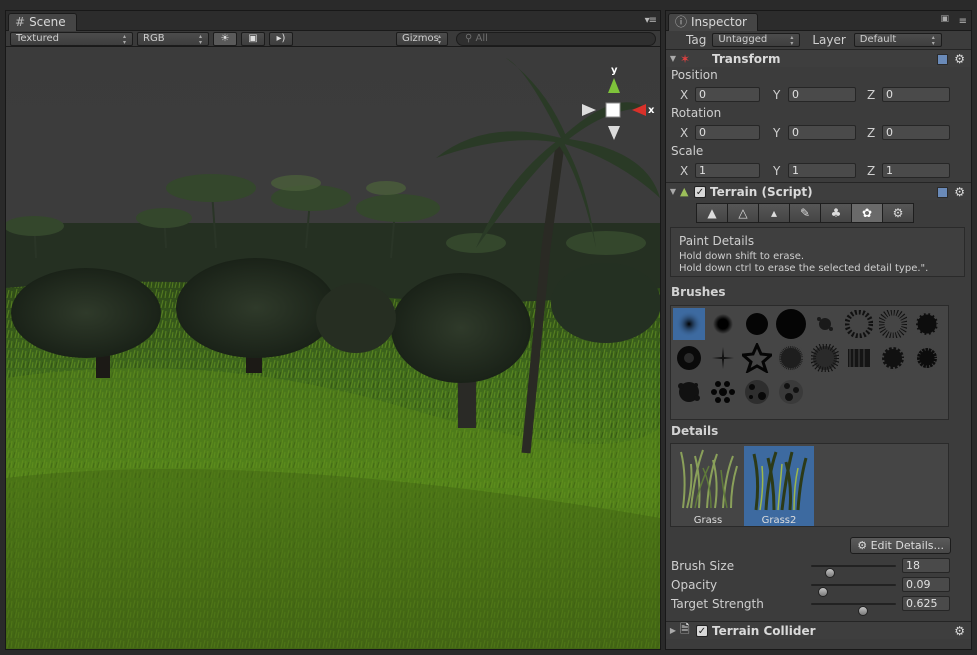 The width and height of the screenshot is (977, 655). Describe the element at coordinates (689, 392) in the screenshot. I see `brush-blot` at that location.